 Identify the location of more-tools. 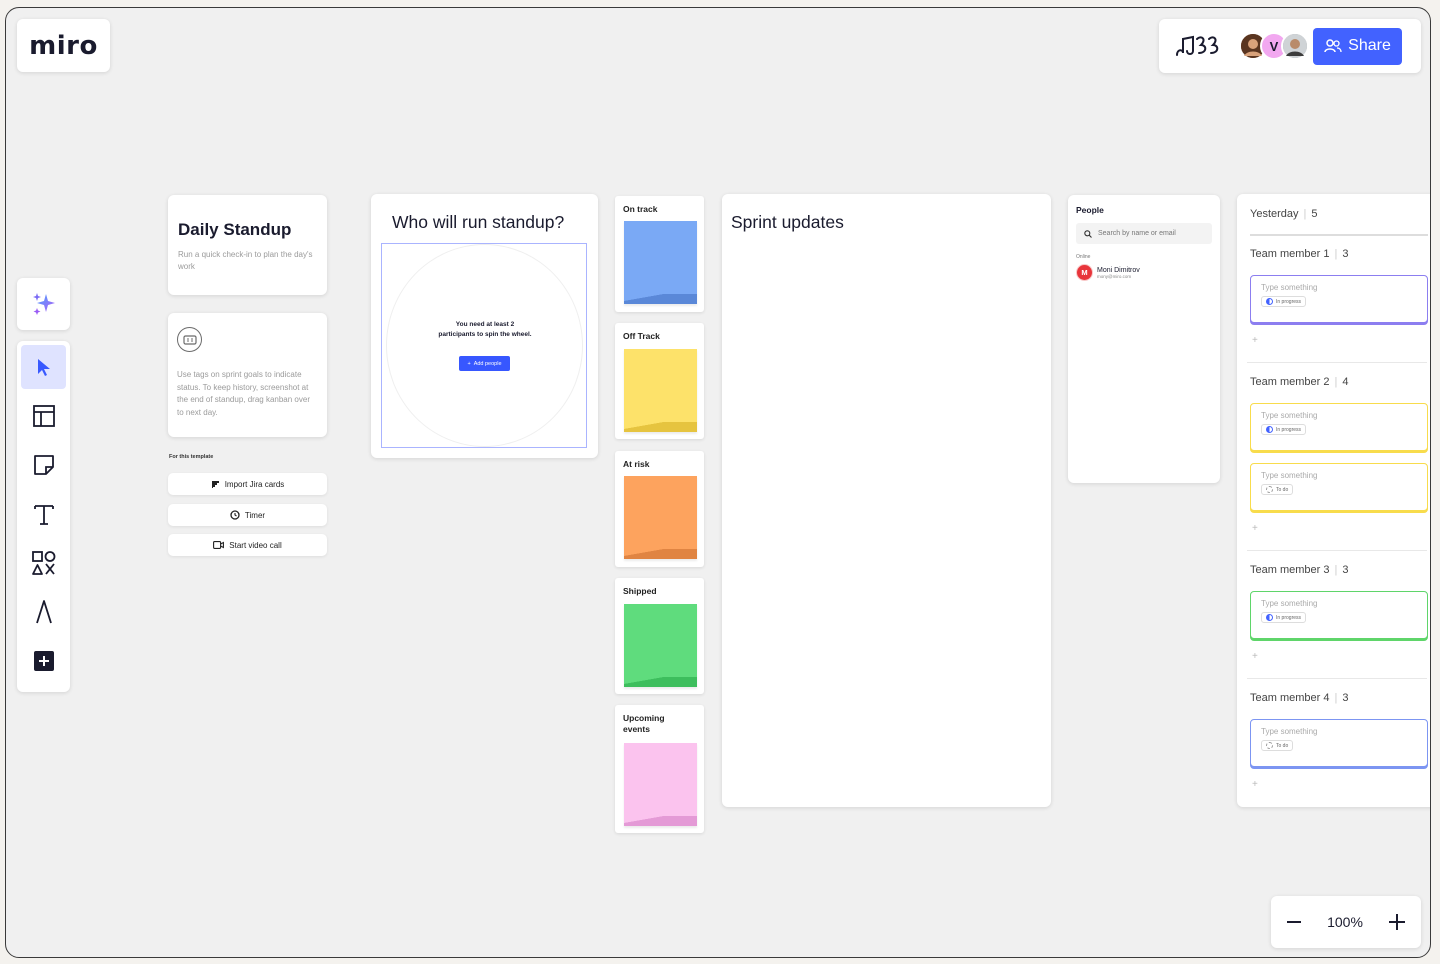
(43, 661).